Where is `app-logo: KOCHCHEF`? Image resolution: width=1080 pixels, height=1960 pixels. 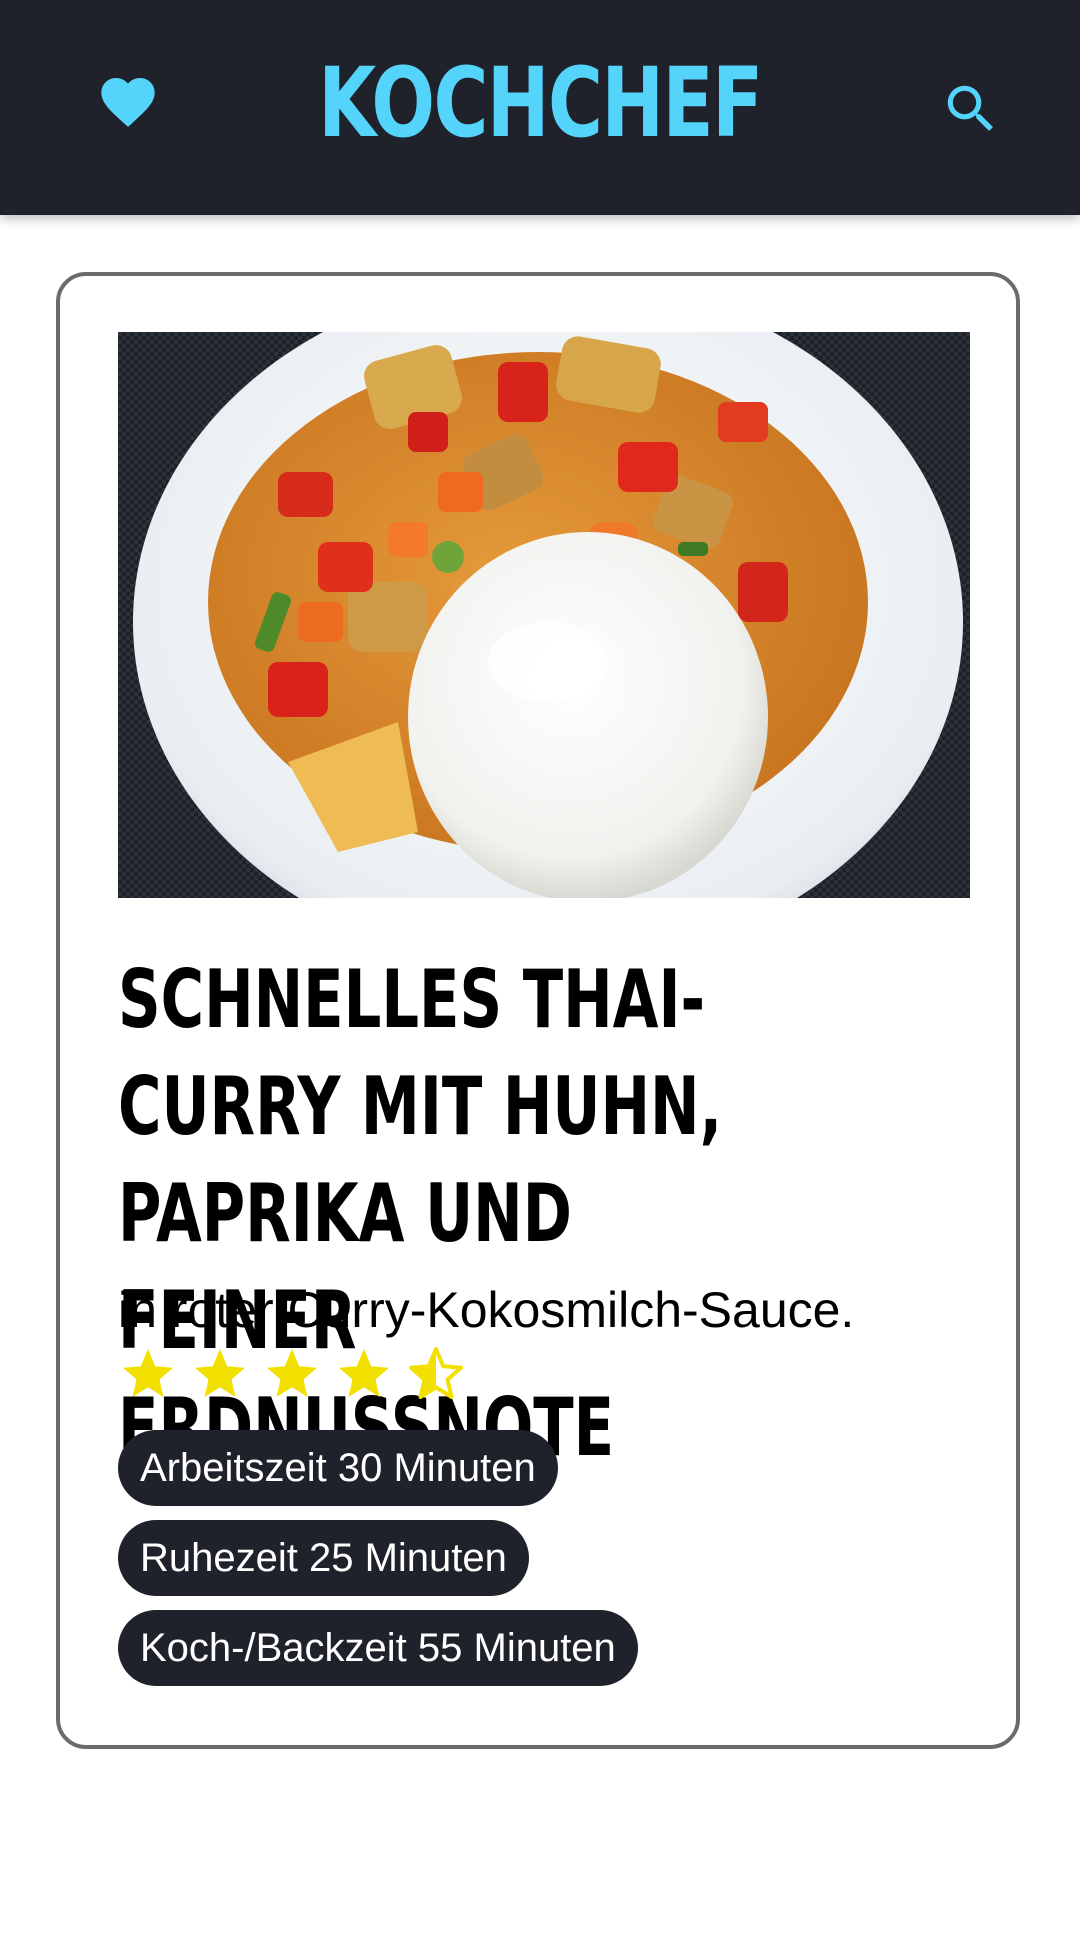 app-logo: KOCHCHEF is located at coordinates (540, 103).